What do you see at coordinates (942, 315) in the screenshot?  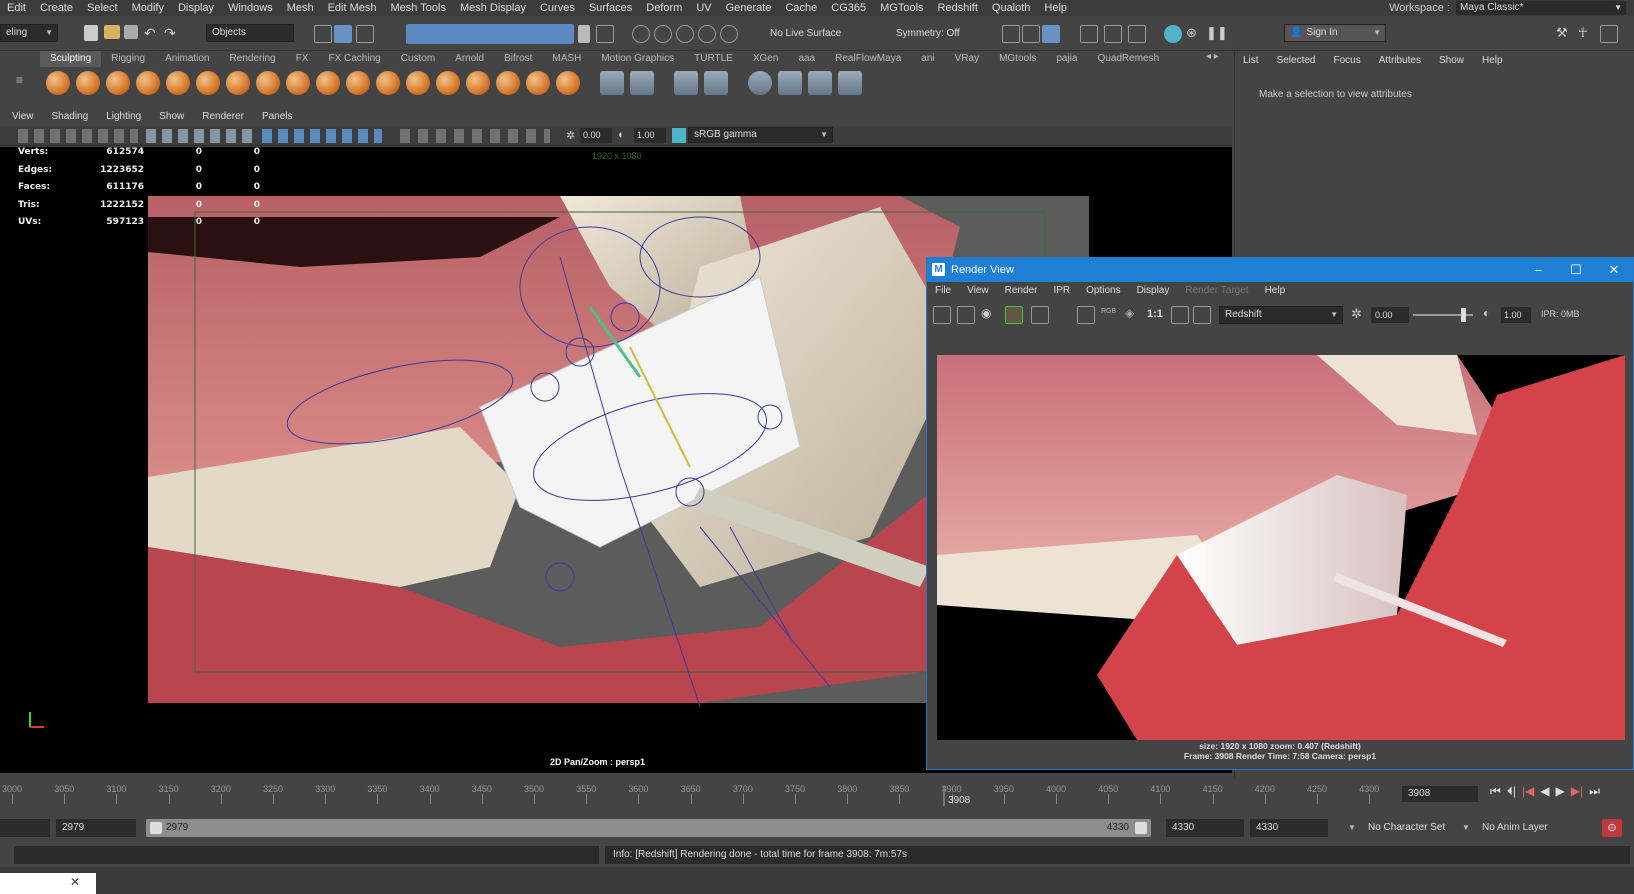 I see `redo-render-icon` at bounding box center [942, 315].